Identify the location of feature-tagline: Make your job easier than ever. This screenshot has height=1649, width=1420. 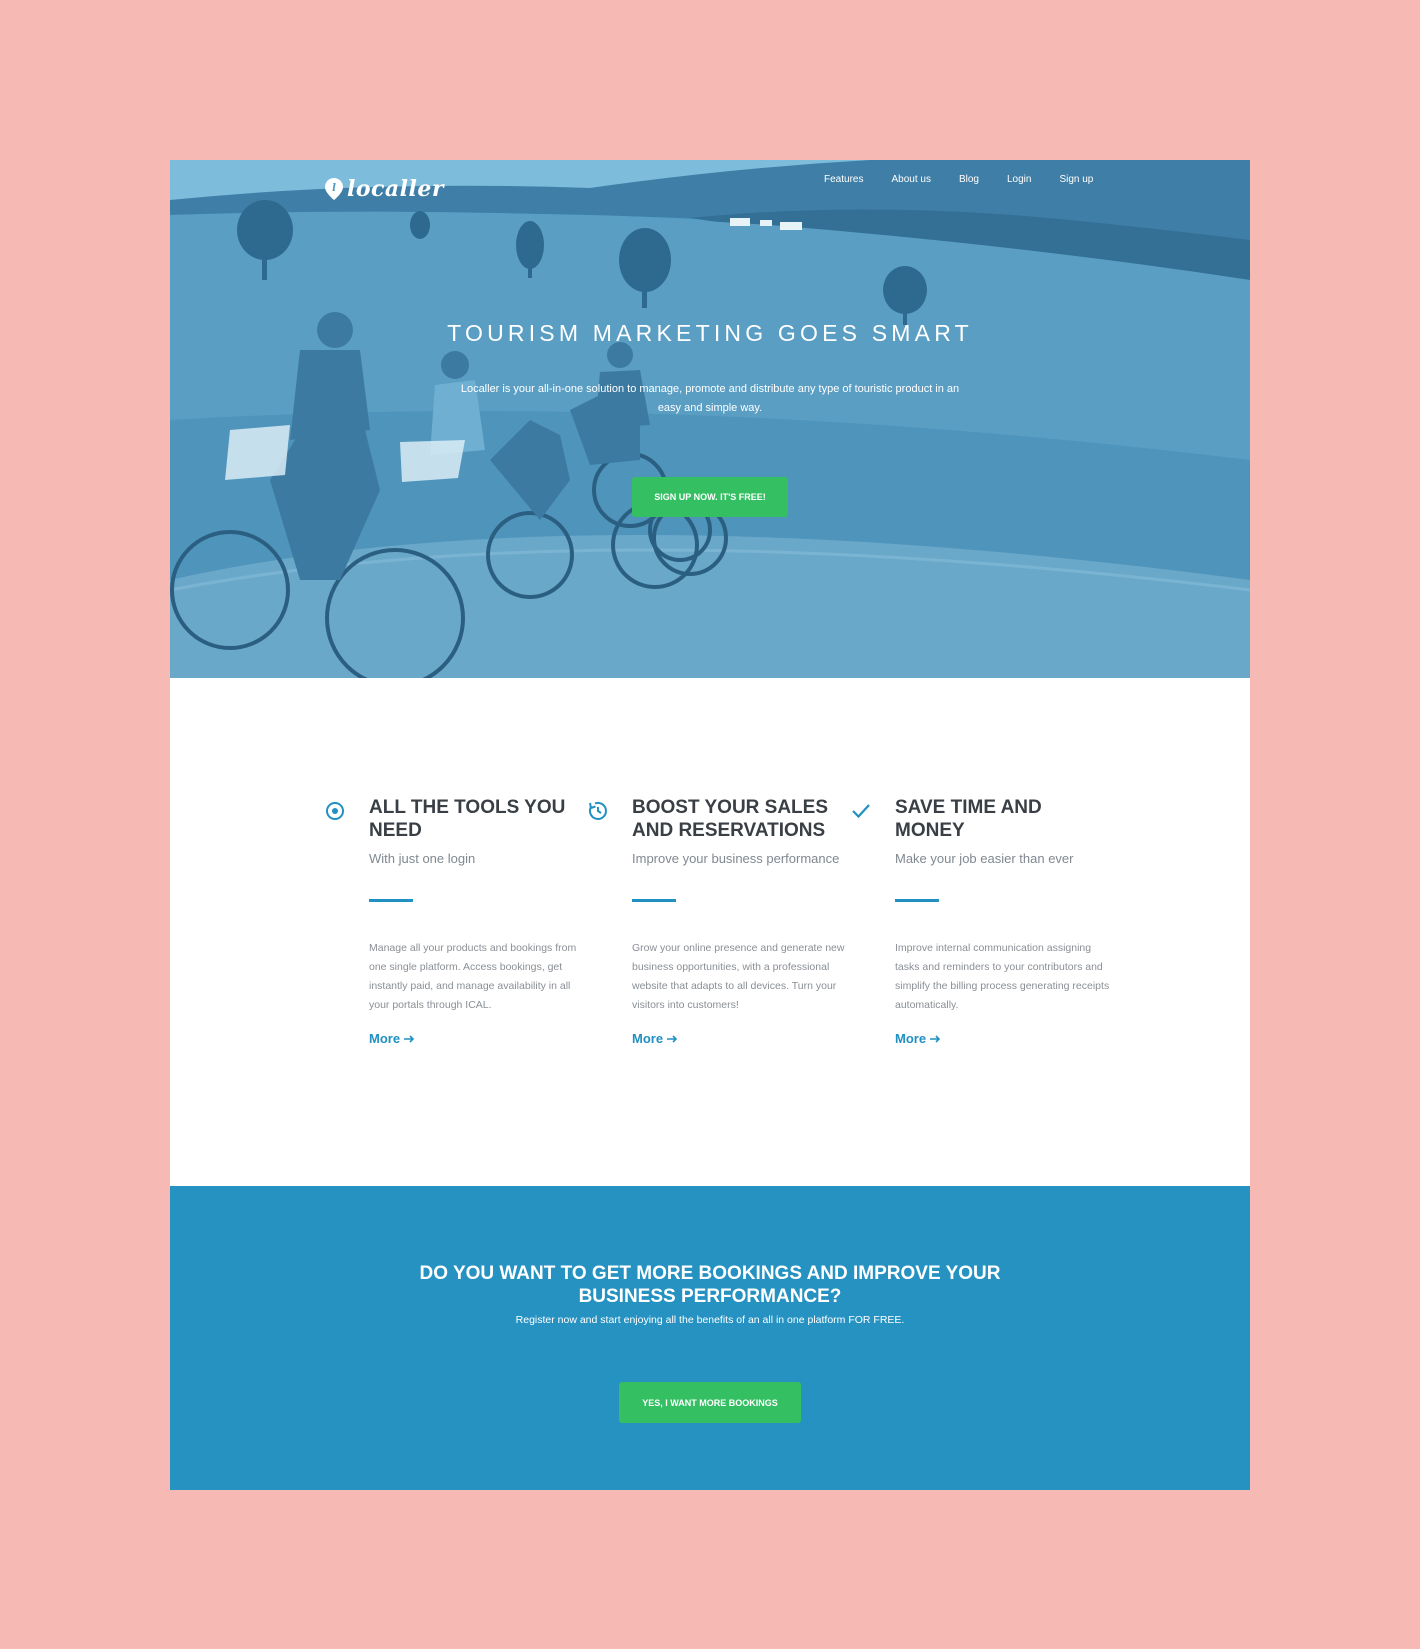
(984, 858).